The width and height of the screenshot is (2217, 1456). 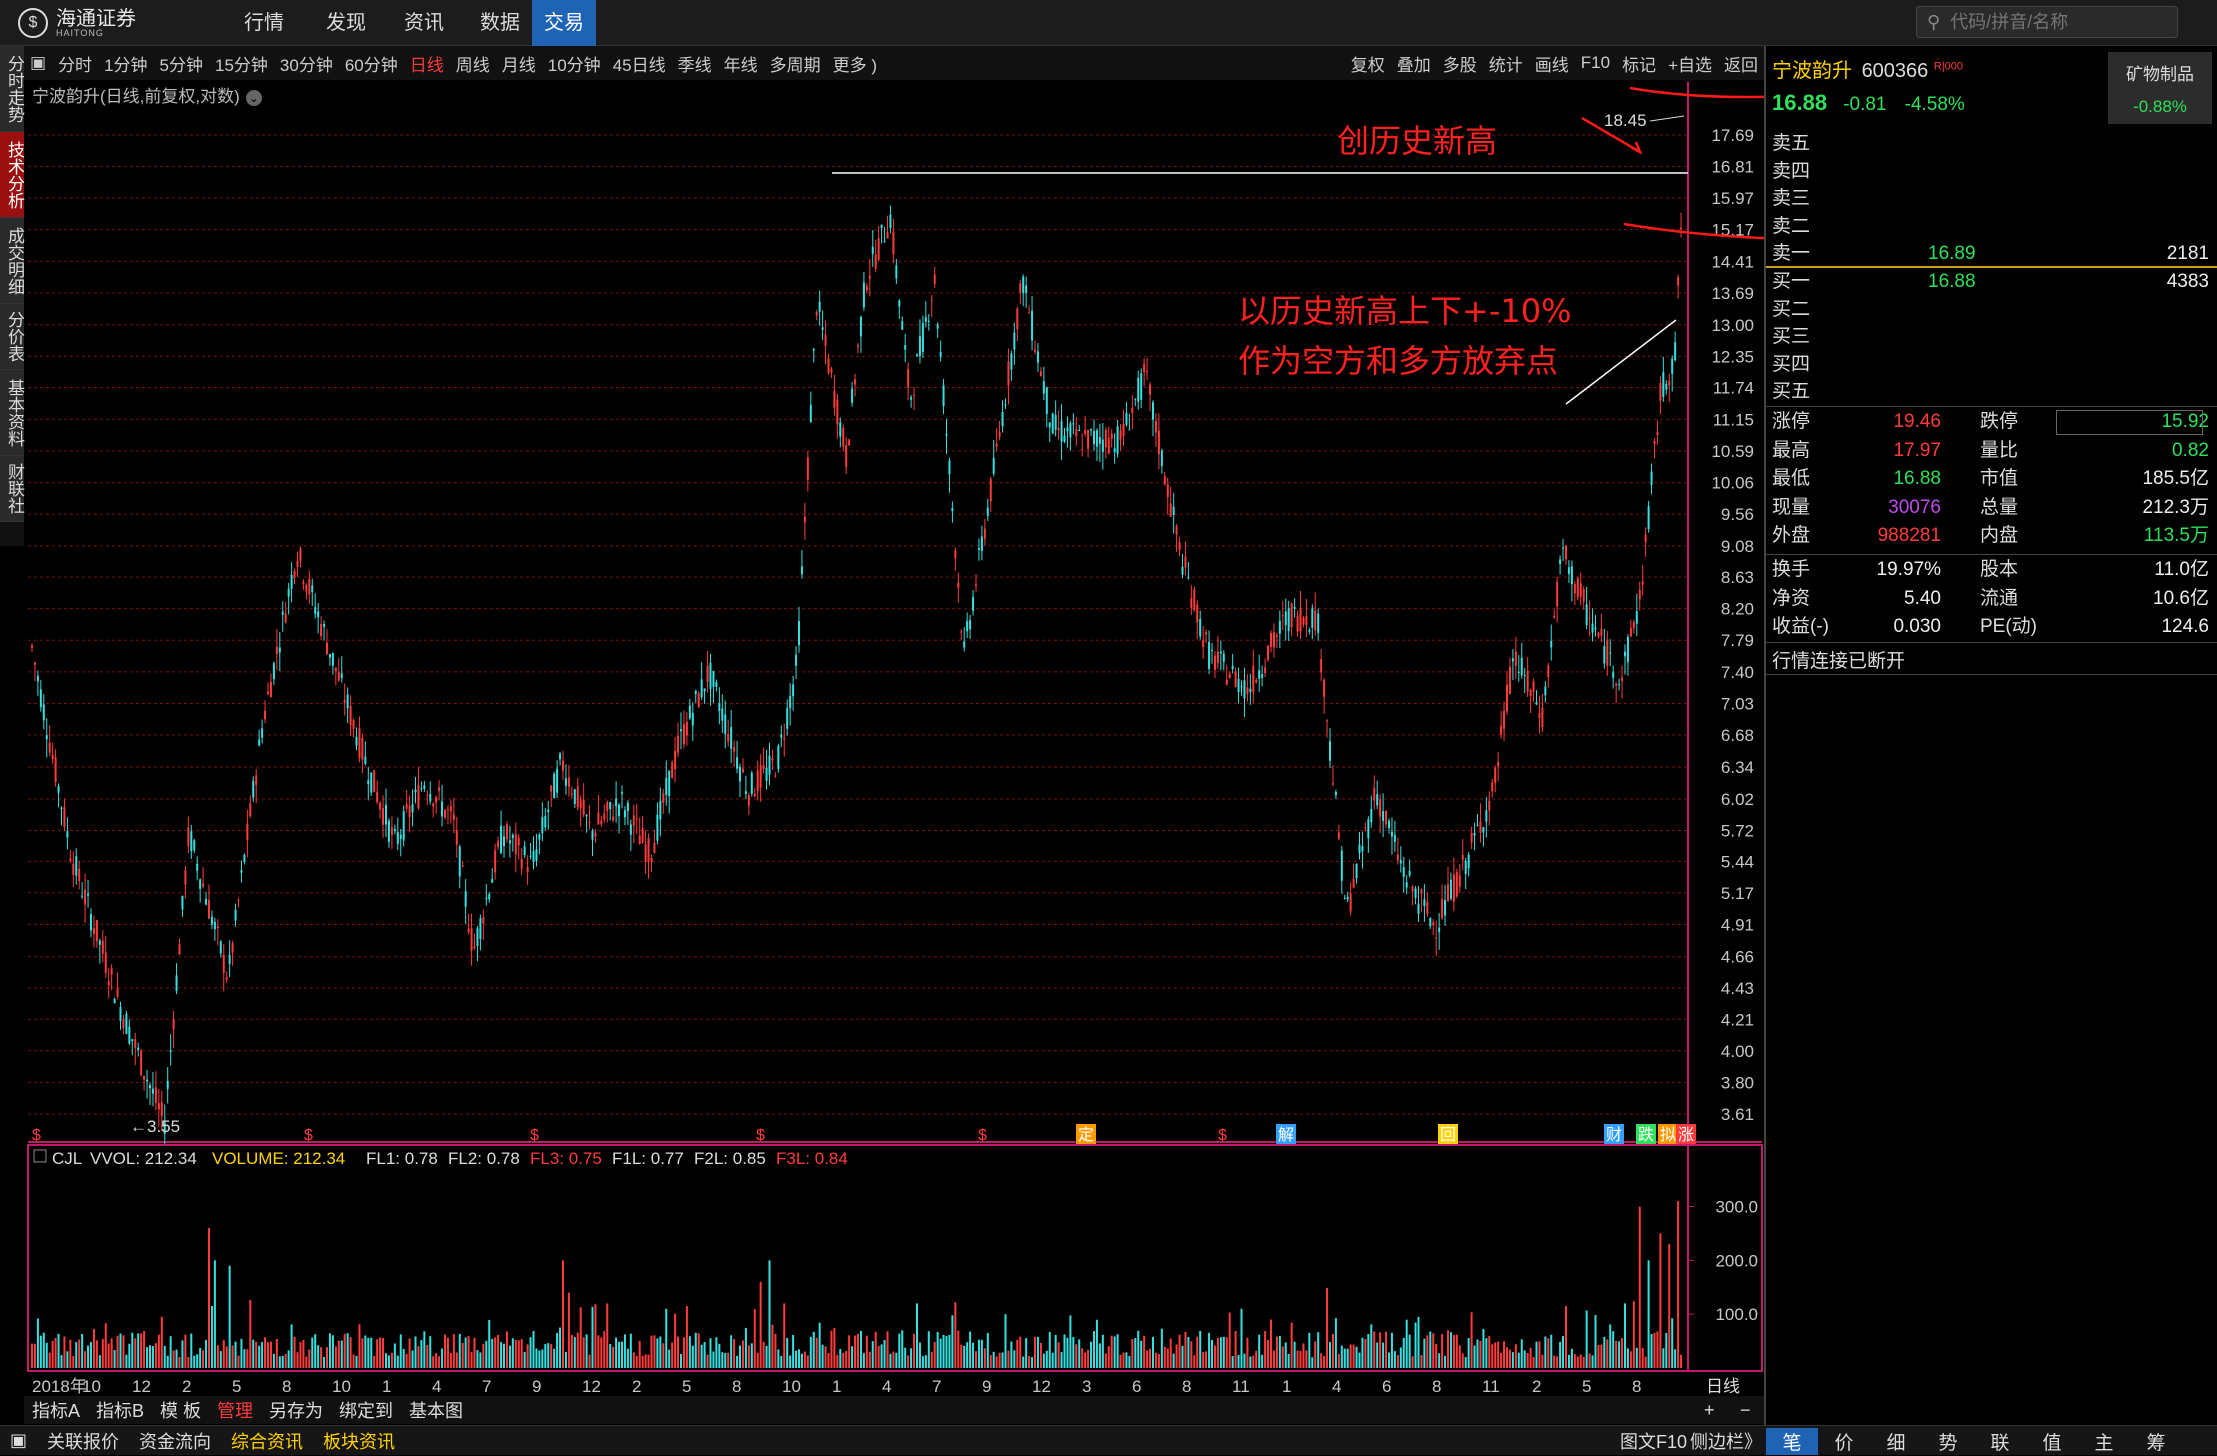 What do you see at coordinates (2104, 1441) in the screenshot?
I see `rtab-6: 主` at bounding box center [2104, 1441].